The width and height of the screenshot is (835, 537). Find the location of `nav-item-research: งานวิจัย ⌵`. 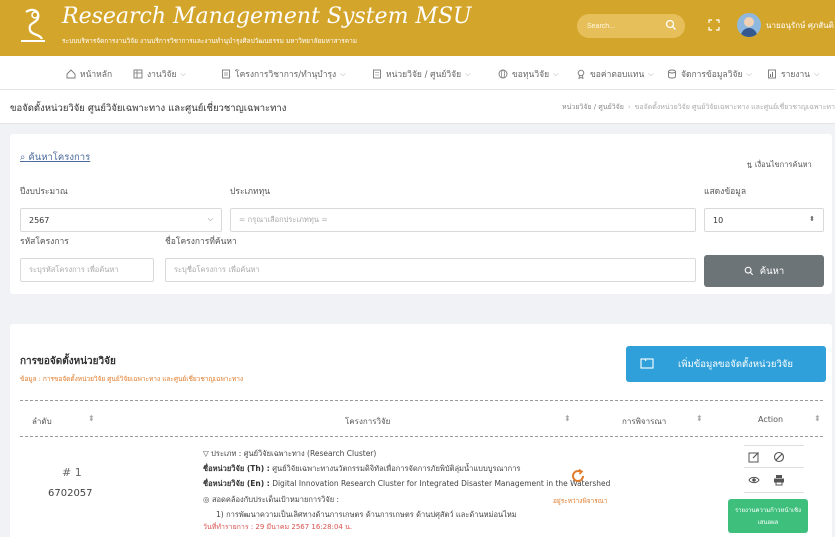

nav-item-research: งานวิจัย ⌵ is located at coordinates (159, 74).